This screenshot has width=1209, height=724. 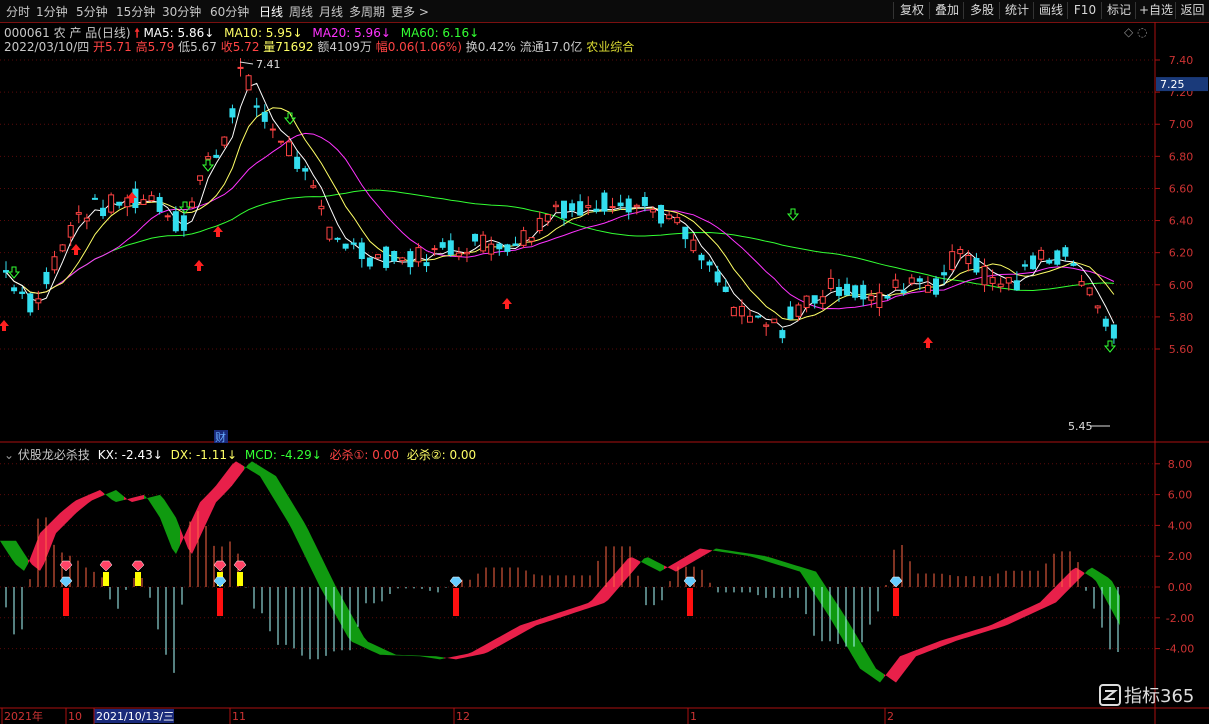 What do you see at coordinates (1181, 221) in the screenshot?
I see `price-tick-label: 6.40` at bounding box center [1181, 221].